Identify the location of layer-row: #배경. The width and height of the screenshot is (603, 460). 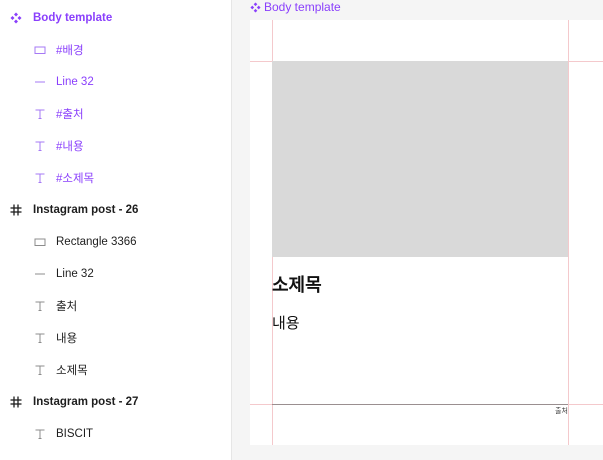
(116, 50).